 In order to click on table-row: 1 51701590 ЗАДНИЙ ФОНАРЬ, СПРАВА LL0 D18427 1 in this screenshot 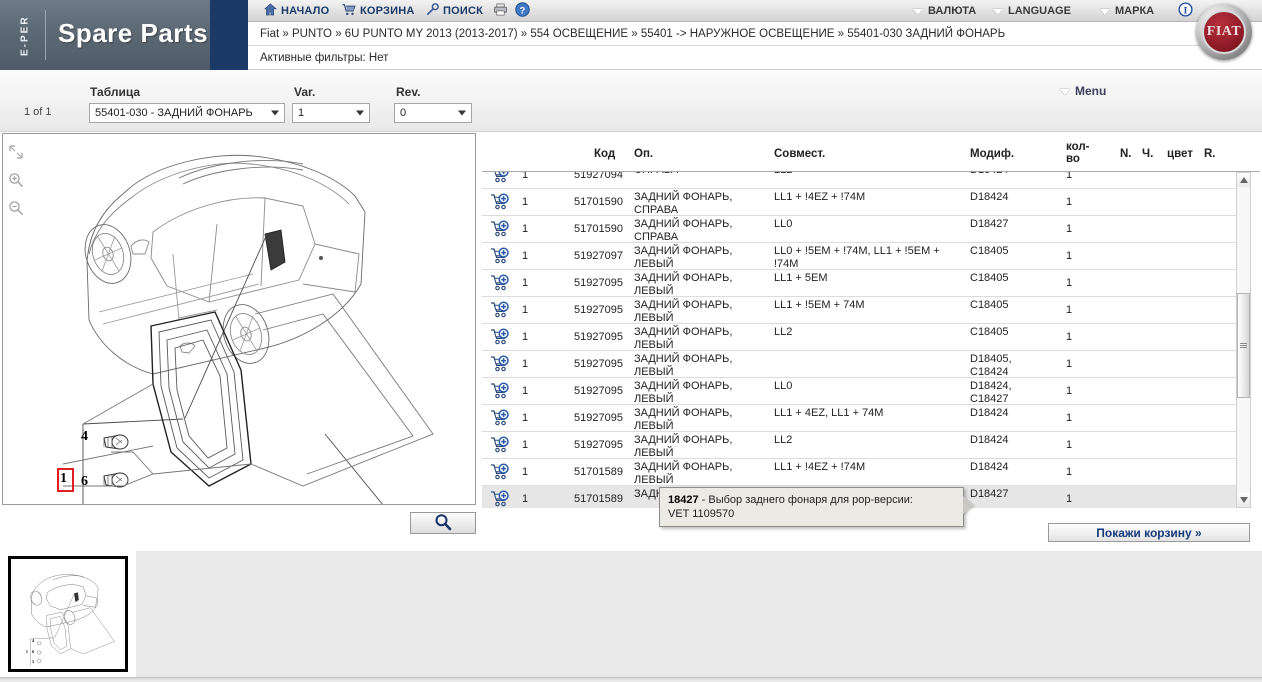, I will do `click(862, 229)`.